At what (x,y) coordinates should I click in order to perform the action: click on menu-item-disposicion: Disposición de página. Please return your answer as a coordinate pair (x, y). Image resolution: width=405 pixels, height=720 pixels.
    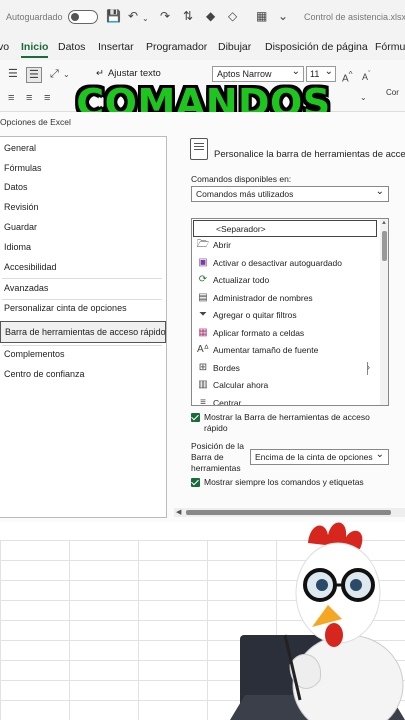
    Looking at the image, I should click on (316, 47).